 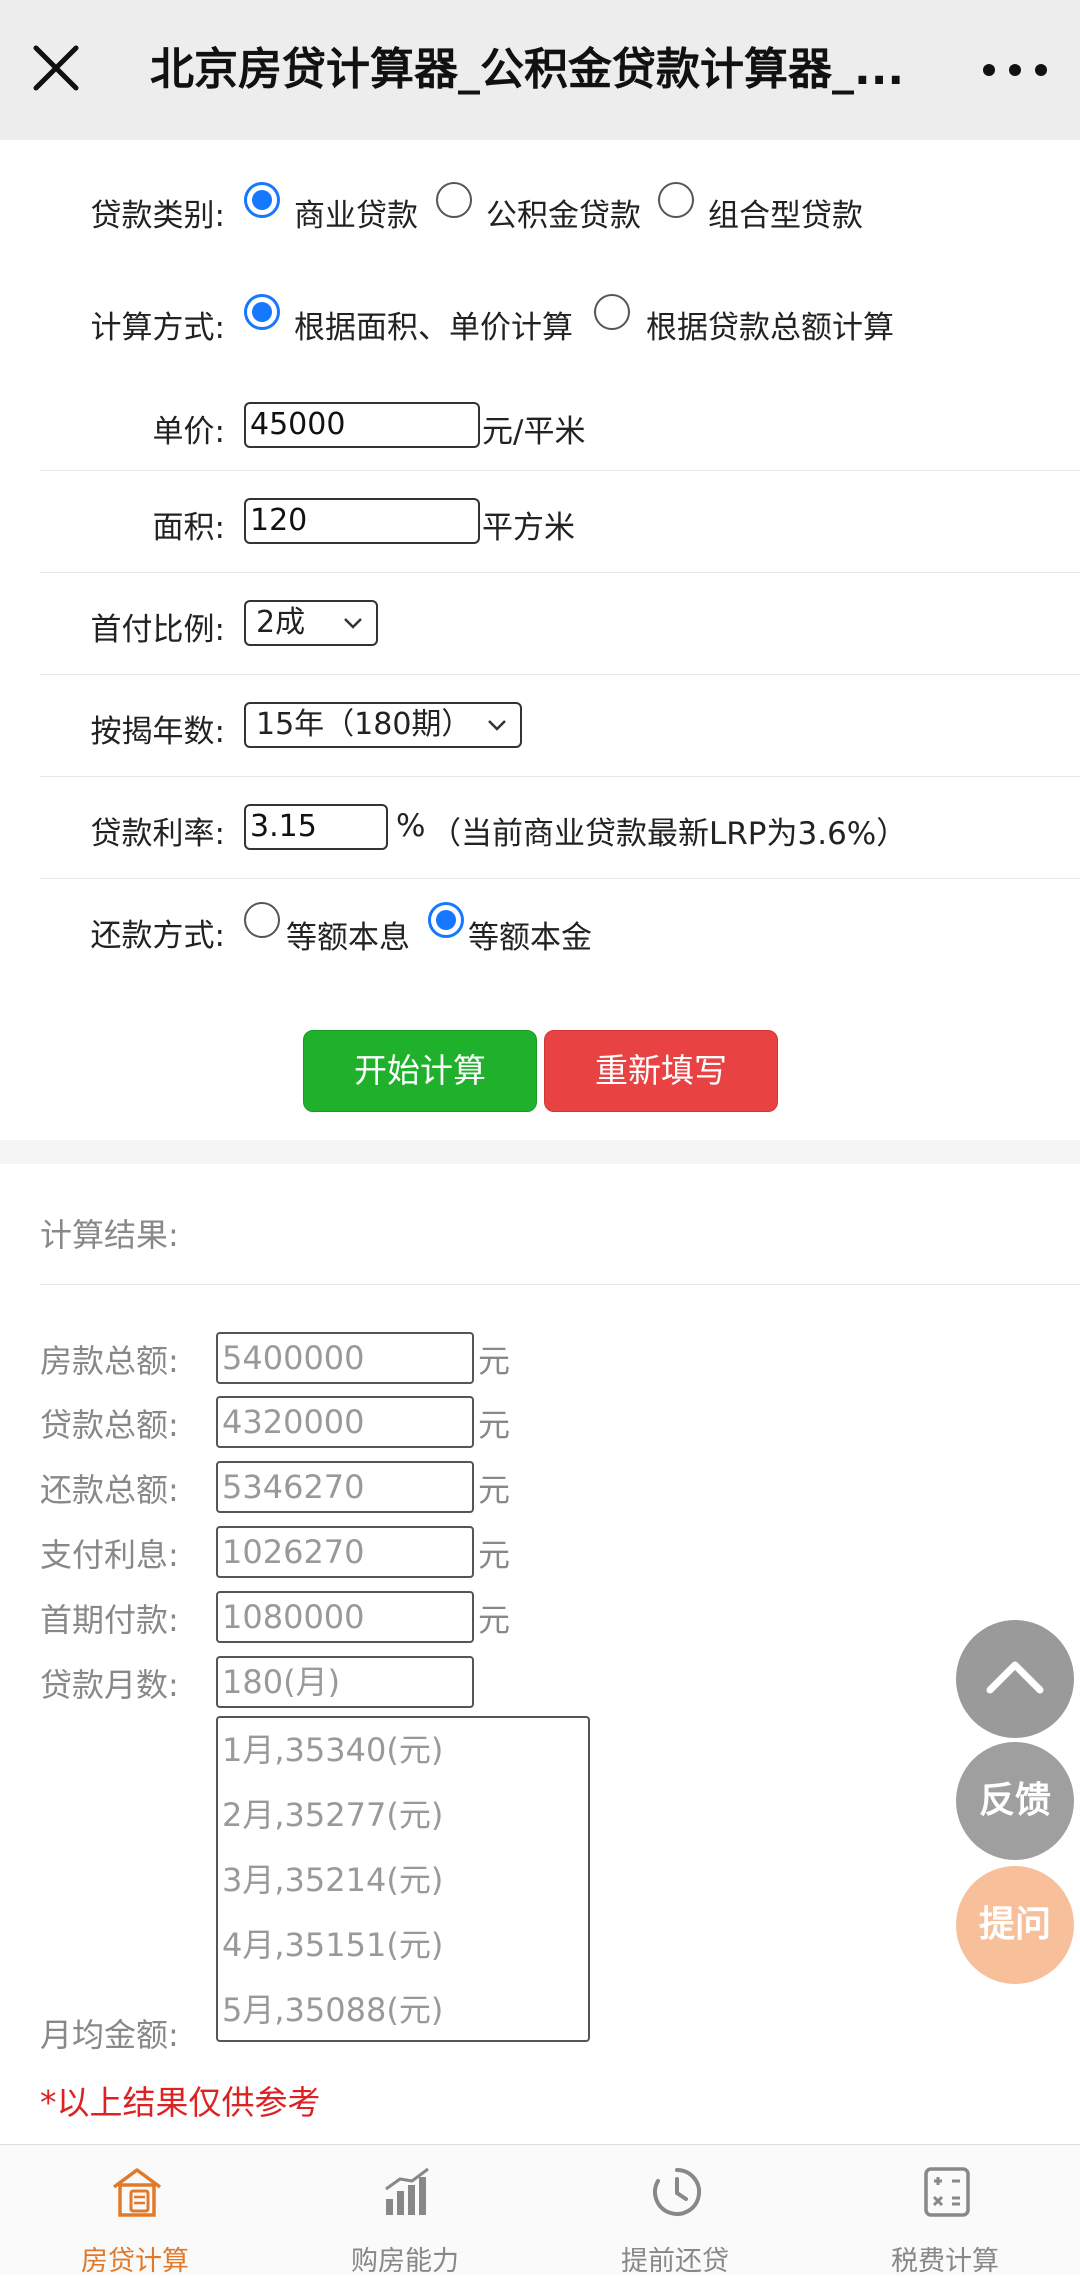 What do you see at coordinates (135, 2261) in the screenshot?
I see `tab-label: 房贷计算` at bounding box center [135, 2261].